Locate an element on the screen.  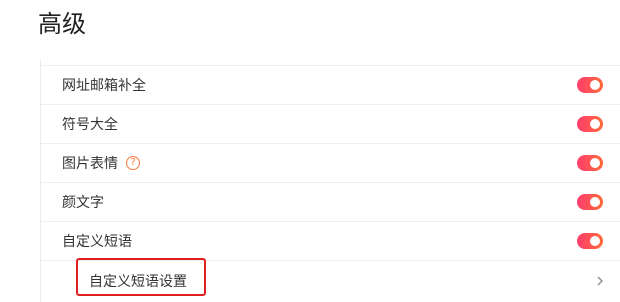
chevron-right-icon is located at coordinates (600, 280).